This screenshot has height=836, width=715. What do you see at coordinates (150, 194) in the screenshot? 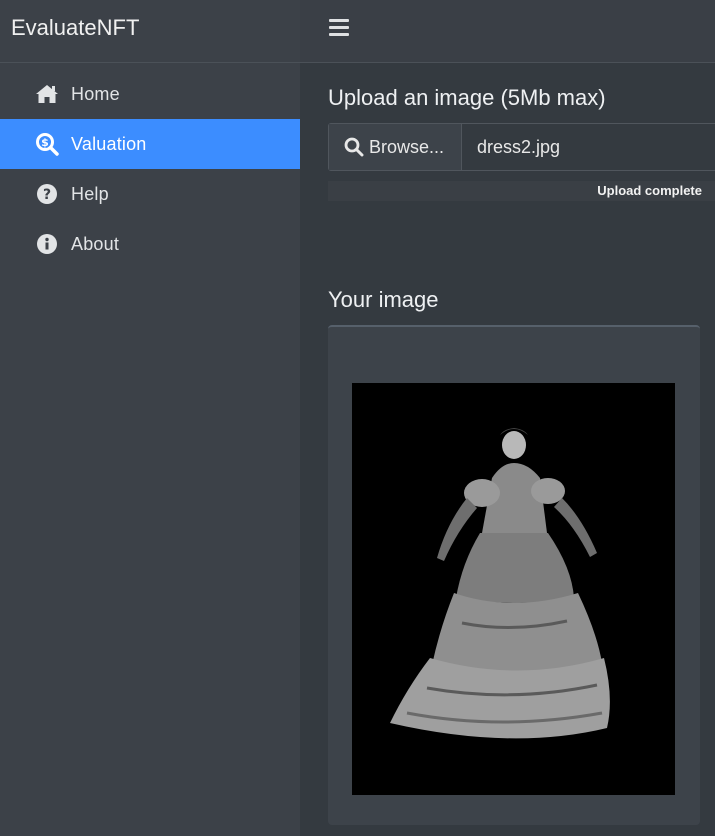
I see `sidebar-item-help: ? Help` at bounding box center [150, 194].